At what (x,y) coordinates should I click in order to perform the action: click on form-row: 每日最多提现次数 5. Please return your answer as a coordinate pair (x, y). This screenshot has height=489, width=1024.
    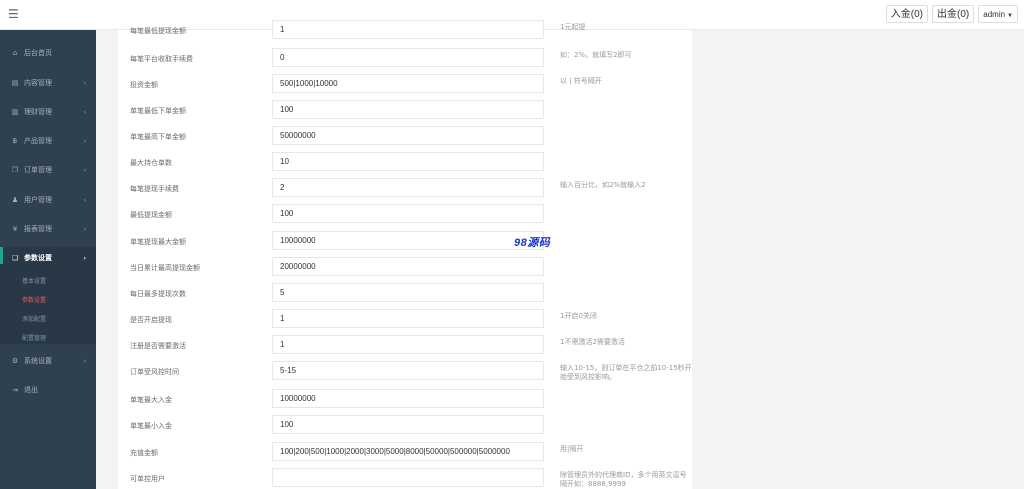
    Looking at the image, I should click on (405, 294).